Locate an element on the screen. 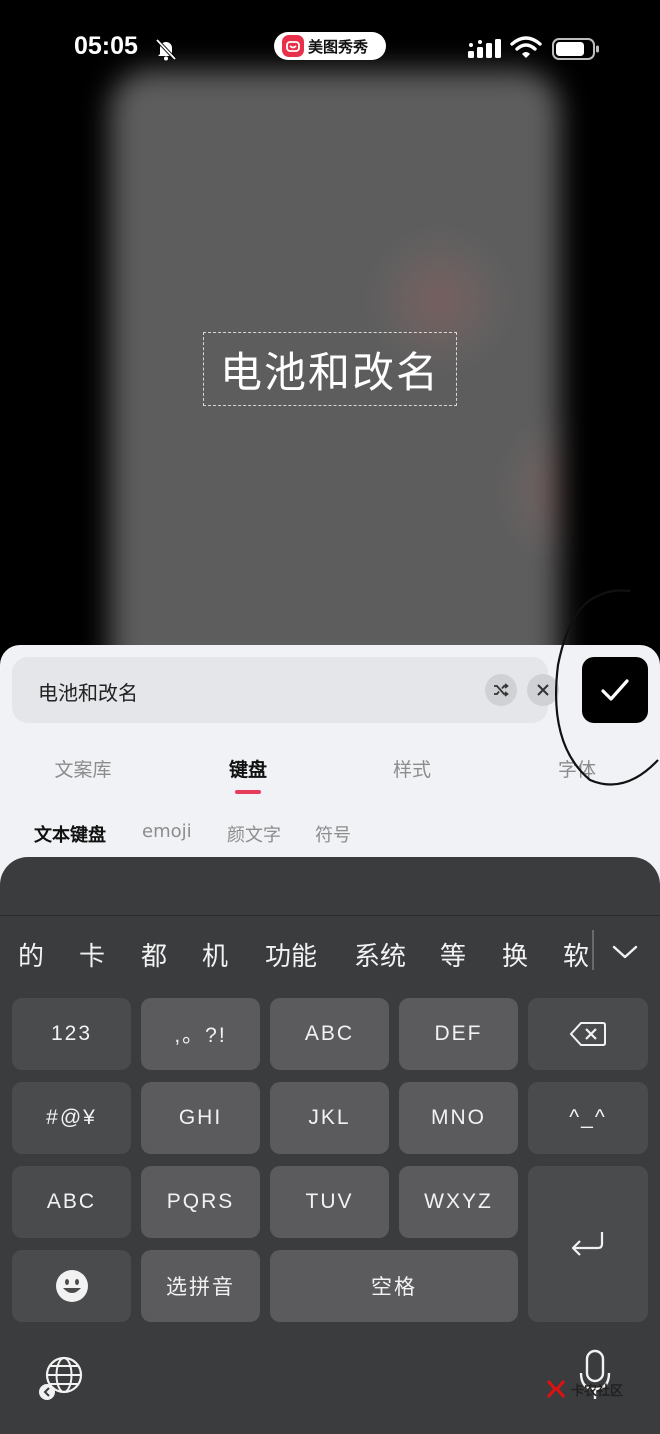 The width and height of the screenshot is (660, 1434). key-wxyz: WXYZ is located at coordinates (458, 1202).